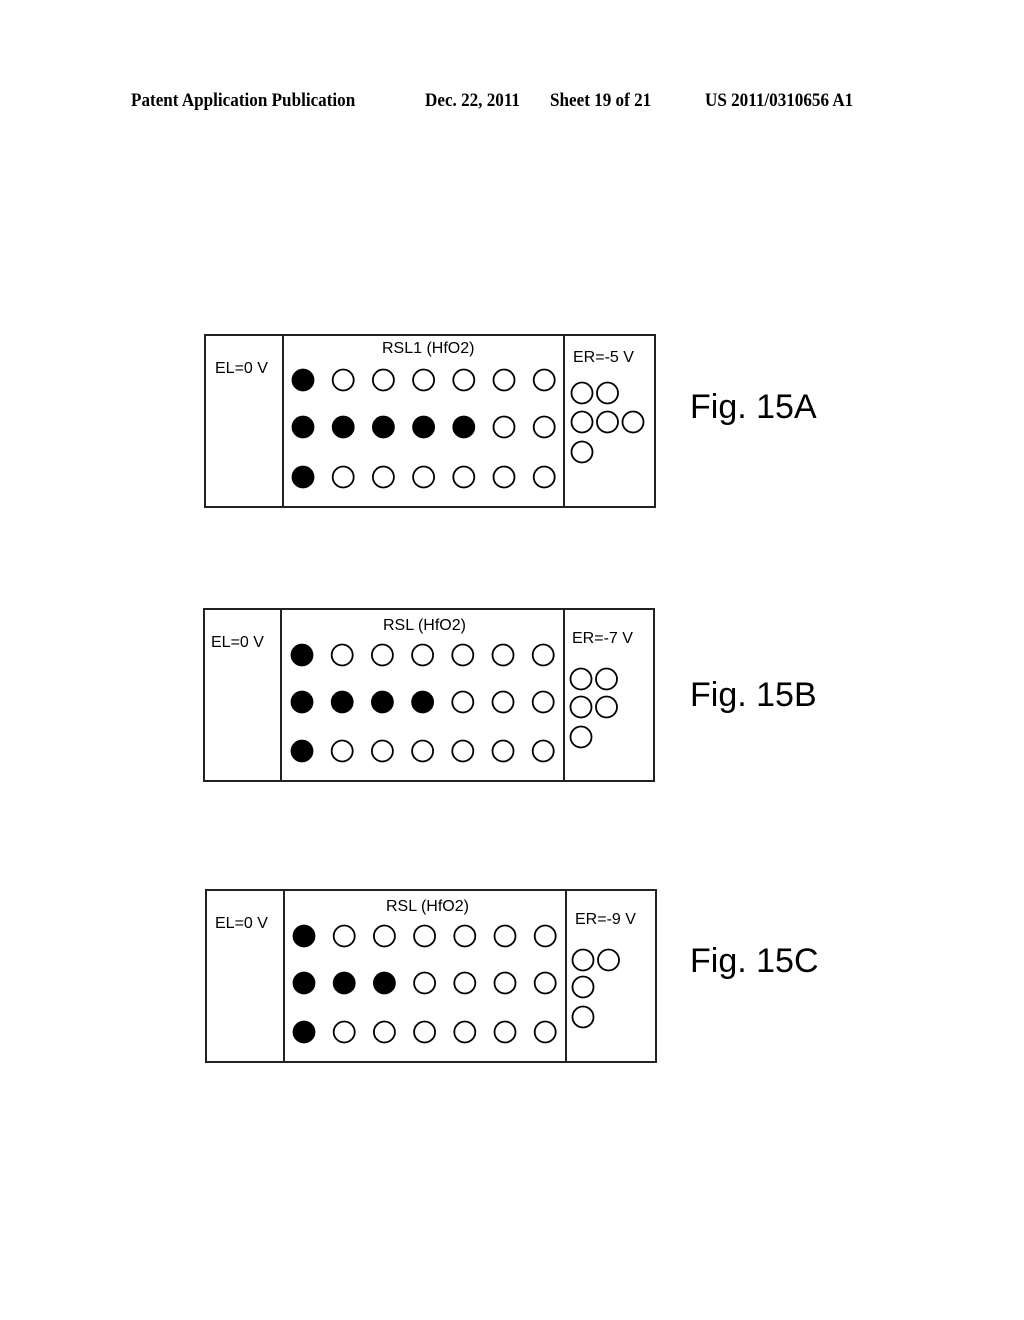 This screenshot has width=1024, height=1320. I want to click on figure-label-15a: Fig. 15A, so click(753, 407).